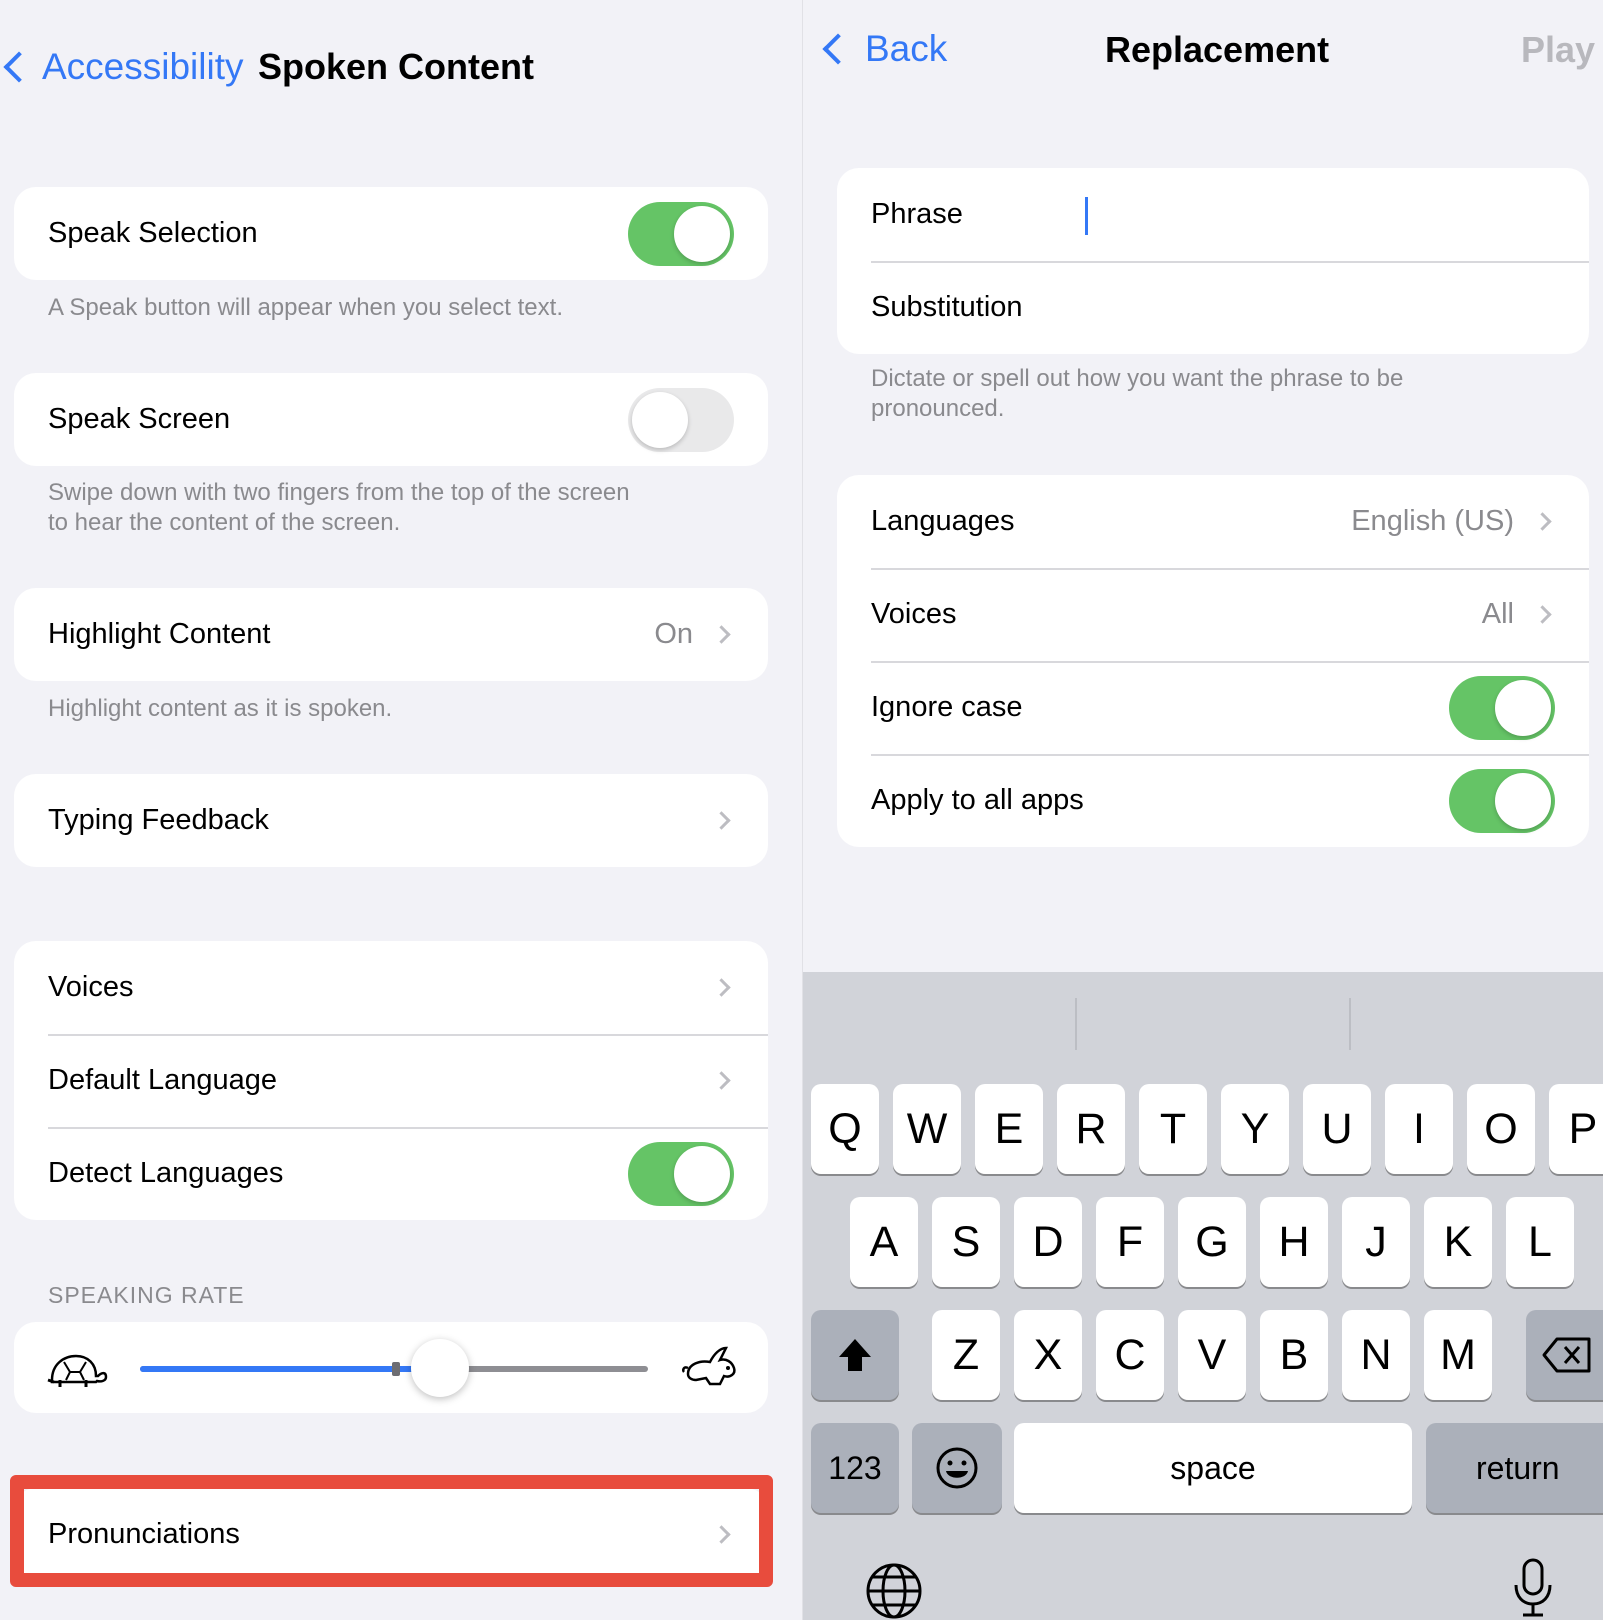 The height and width of the screenshot is (1620, 1603). I want to click on key-x: X, so click(1048, 1355).